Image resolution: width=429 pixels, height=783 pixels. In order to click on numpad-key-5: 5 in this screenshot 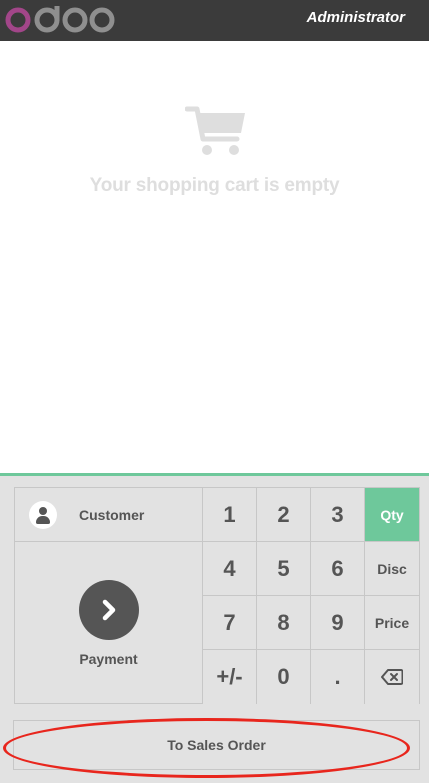, I will do `click(284, 569)`.